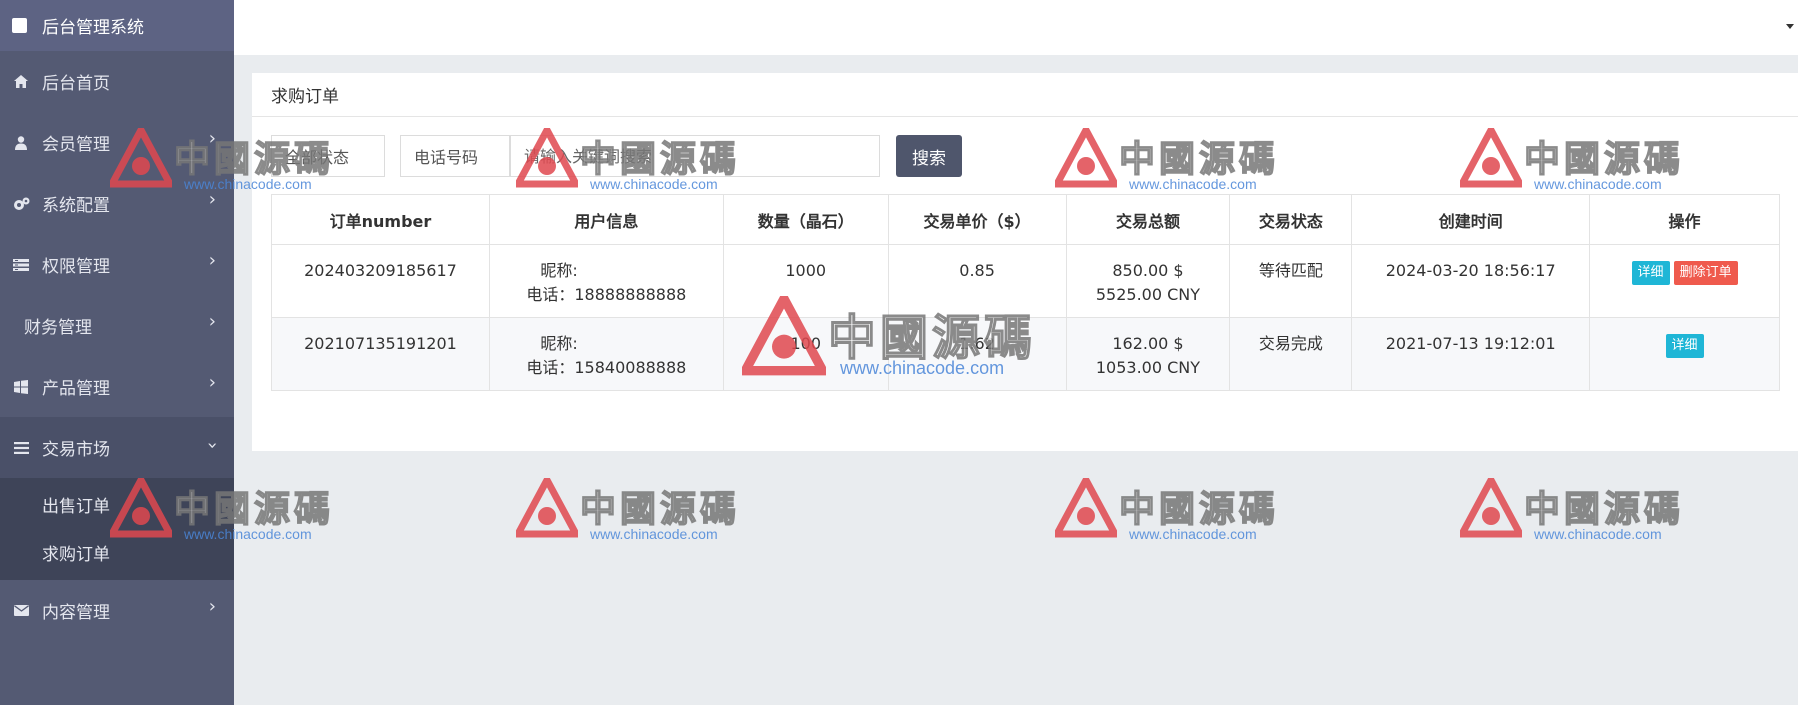  I want to click on brand: 后台管理系统, so click(117, 25).